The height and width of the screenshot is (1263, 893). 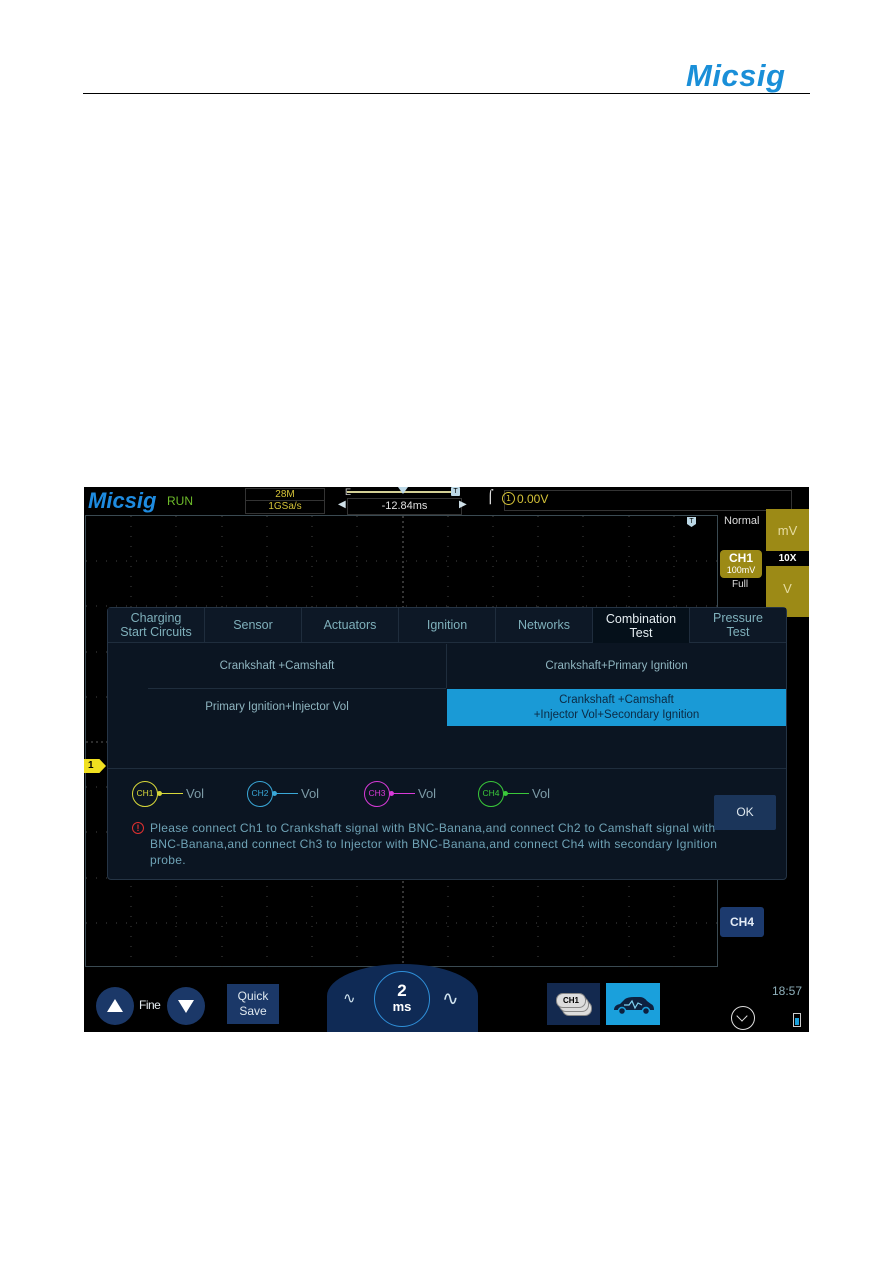 I want to click on rising-edge-icon: ⌠, so click(x=490, y=497).